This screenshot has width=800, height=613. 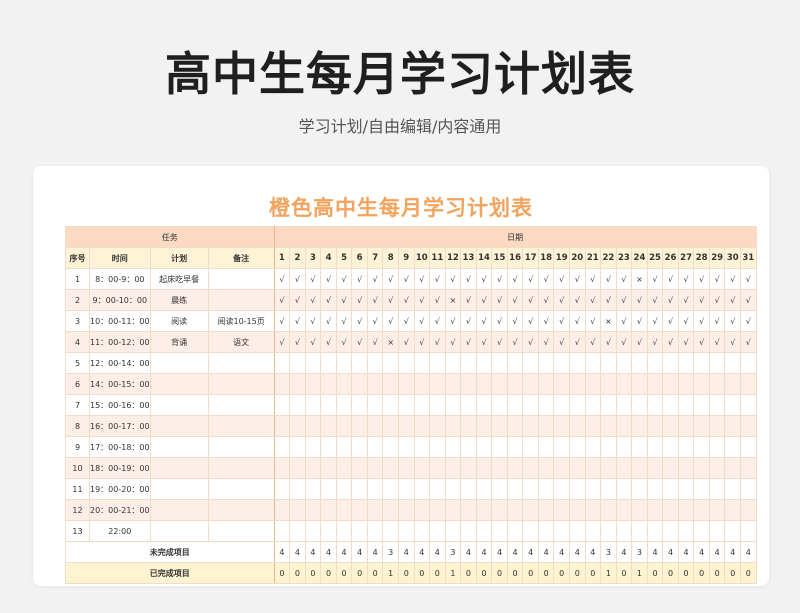 I want to click on seq-cell: 8, so click(x=77, y=426).